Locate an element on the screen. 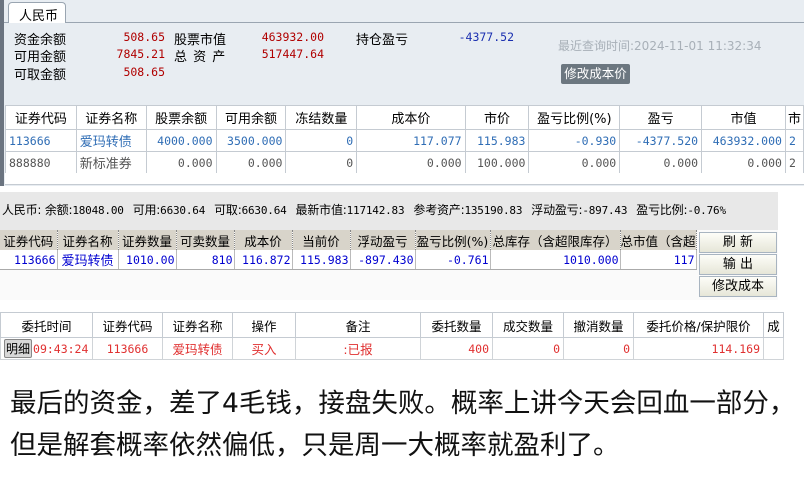  info-label: 浮动盈亏: is located at coordinates (557, 210).